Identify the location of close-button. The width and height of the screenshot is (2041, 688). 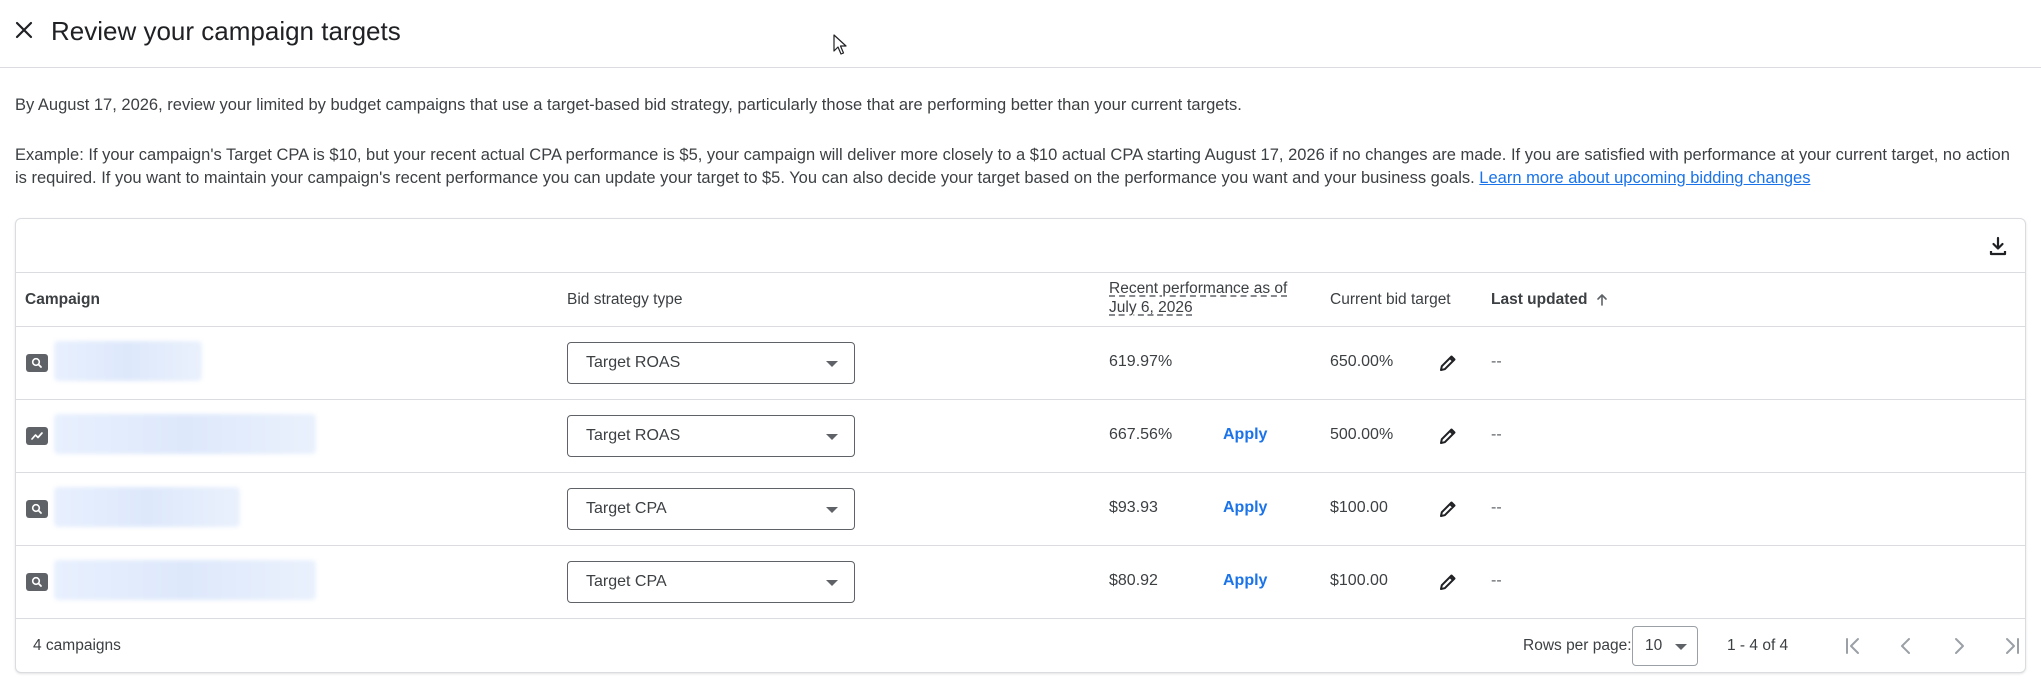
(24, 30).